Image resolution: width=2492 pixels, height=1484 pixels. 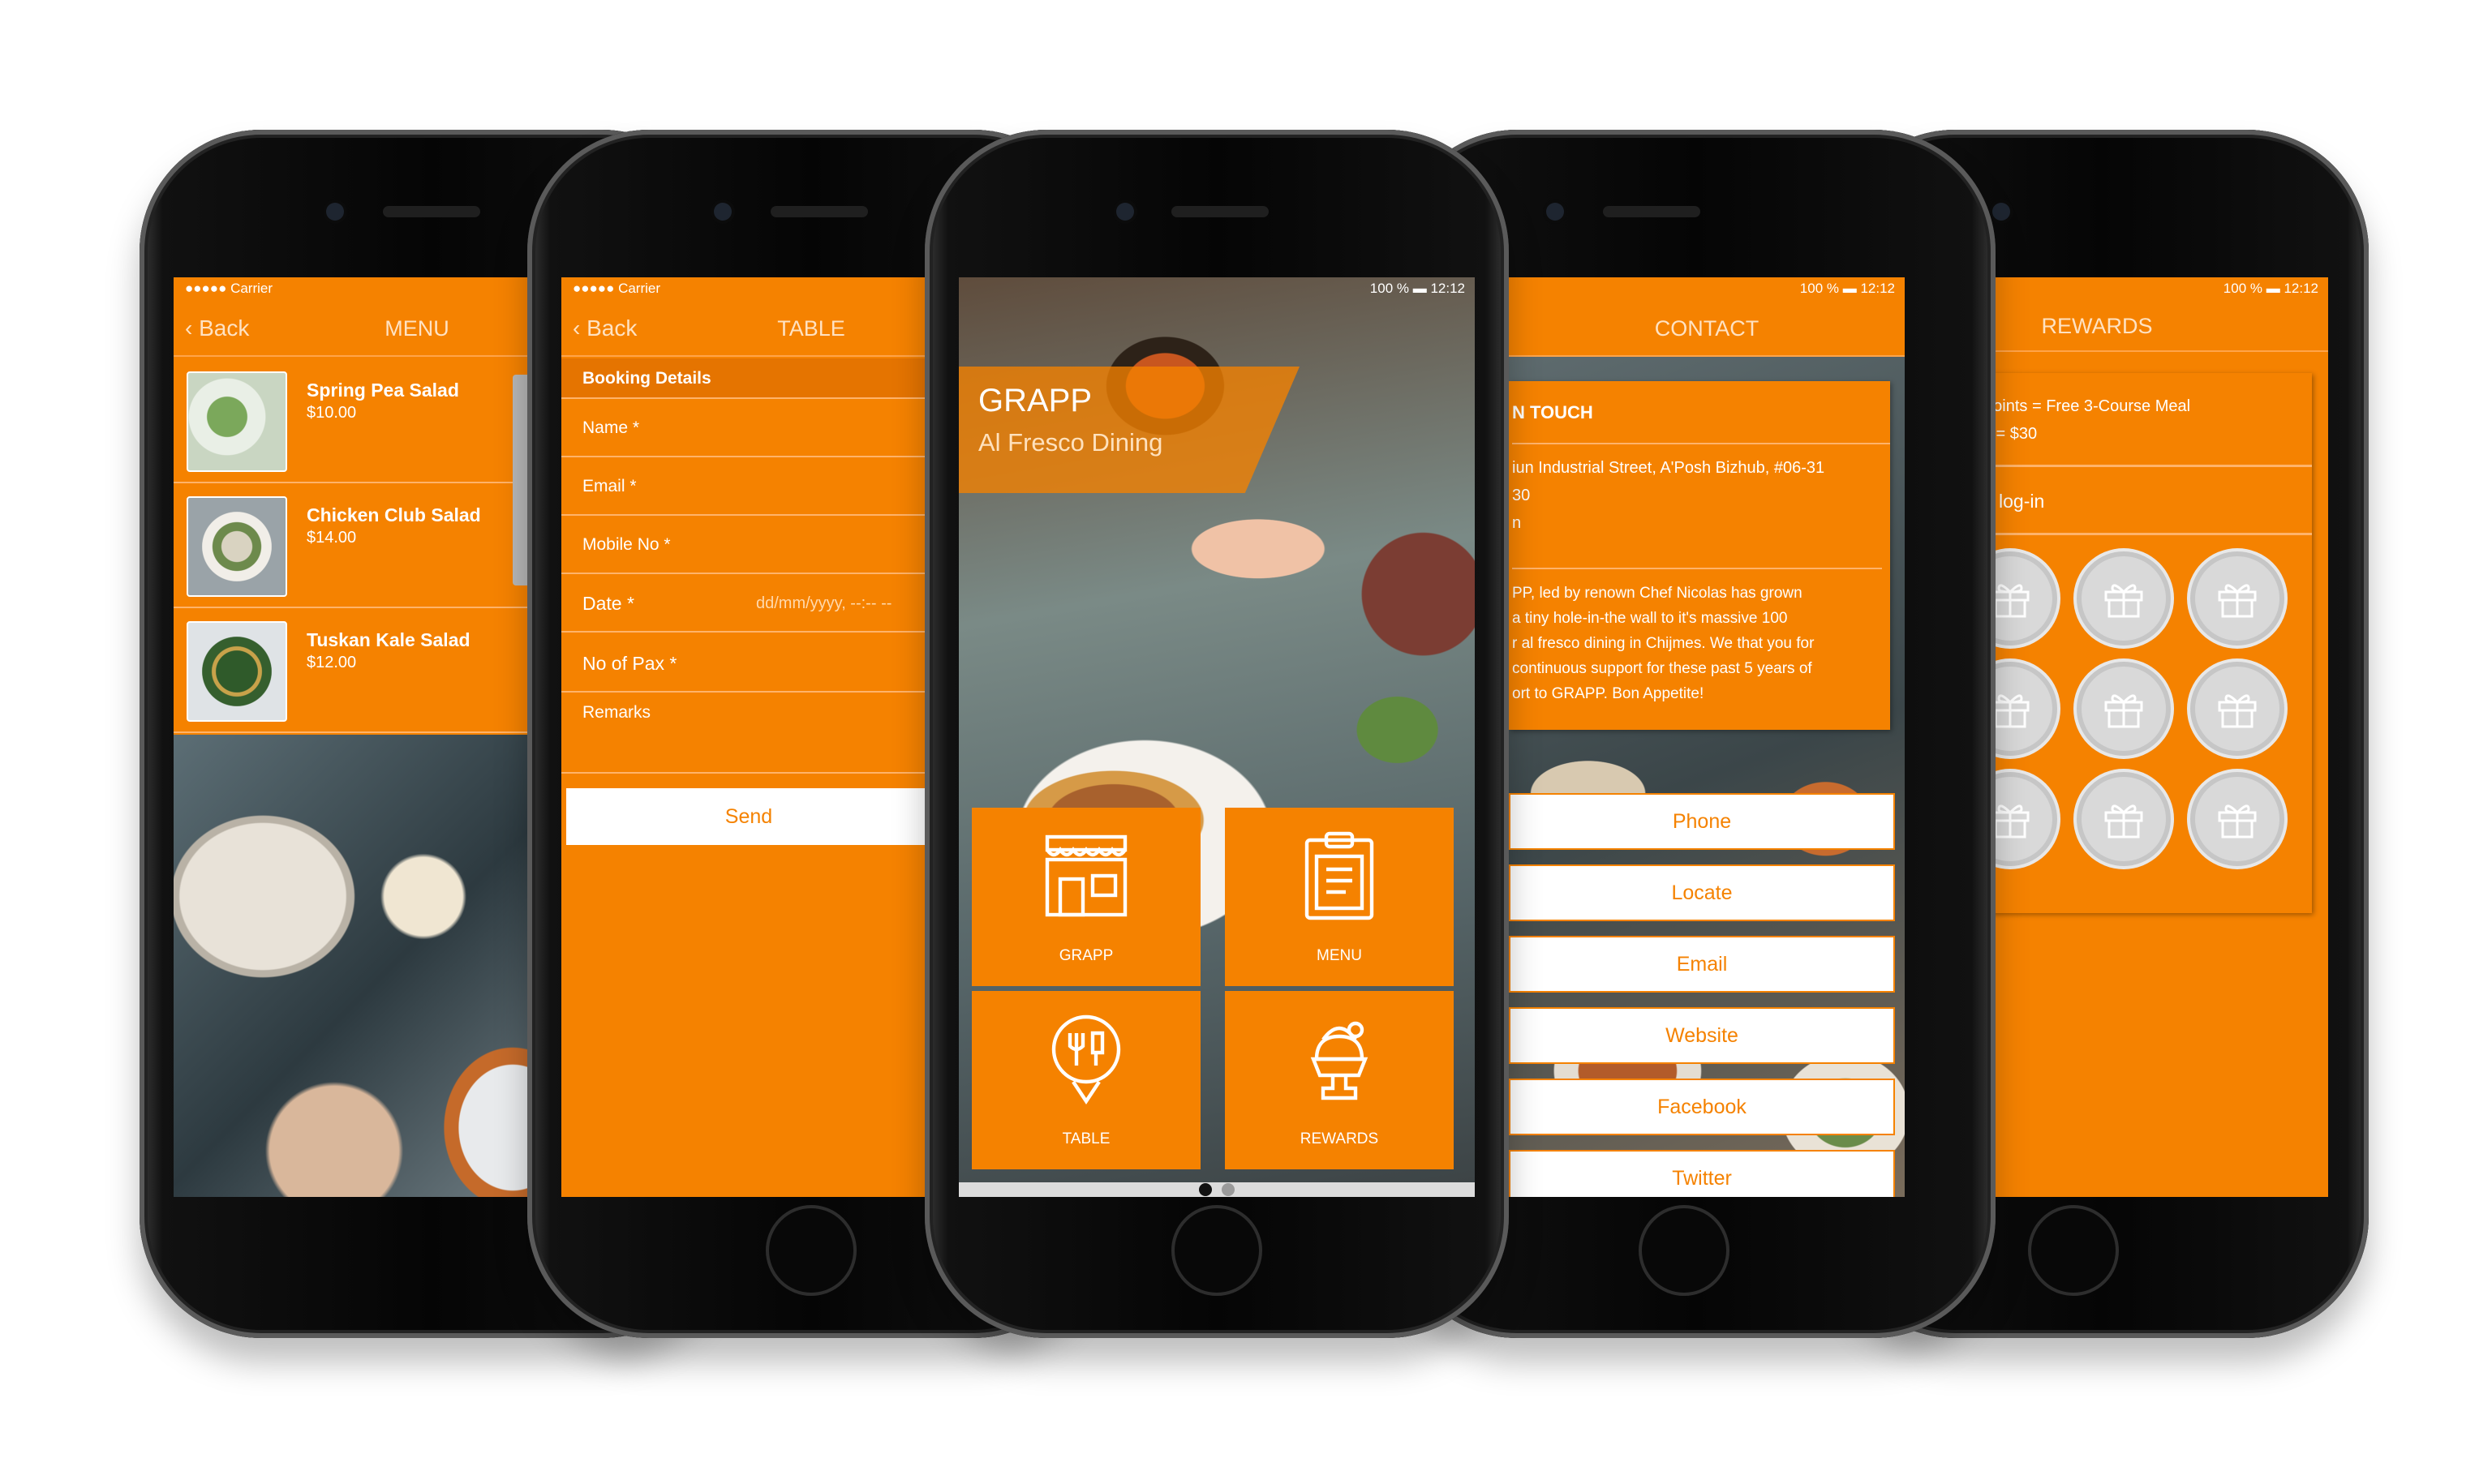 I want to click on tile-menu: MENU, so click(x=1339, y=897).